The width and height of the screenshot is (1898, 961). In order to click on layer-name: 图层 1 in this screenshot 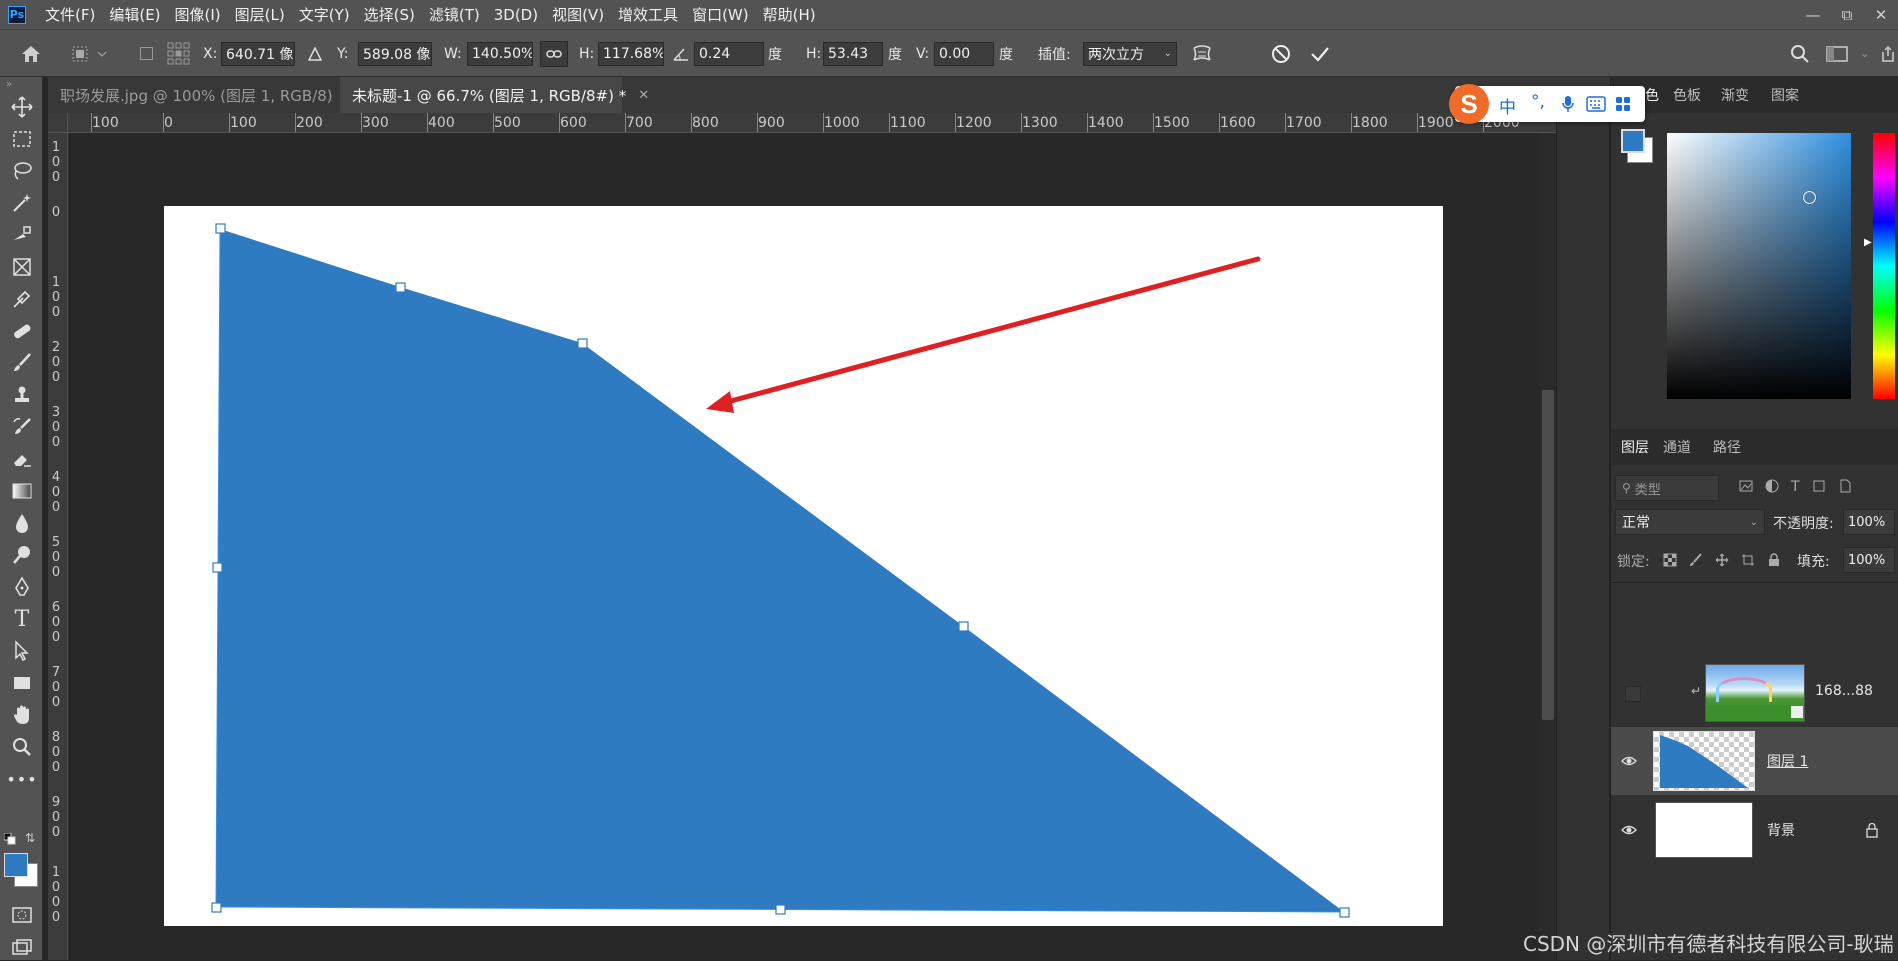, I will do `click(1787, 761)`.